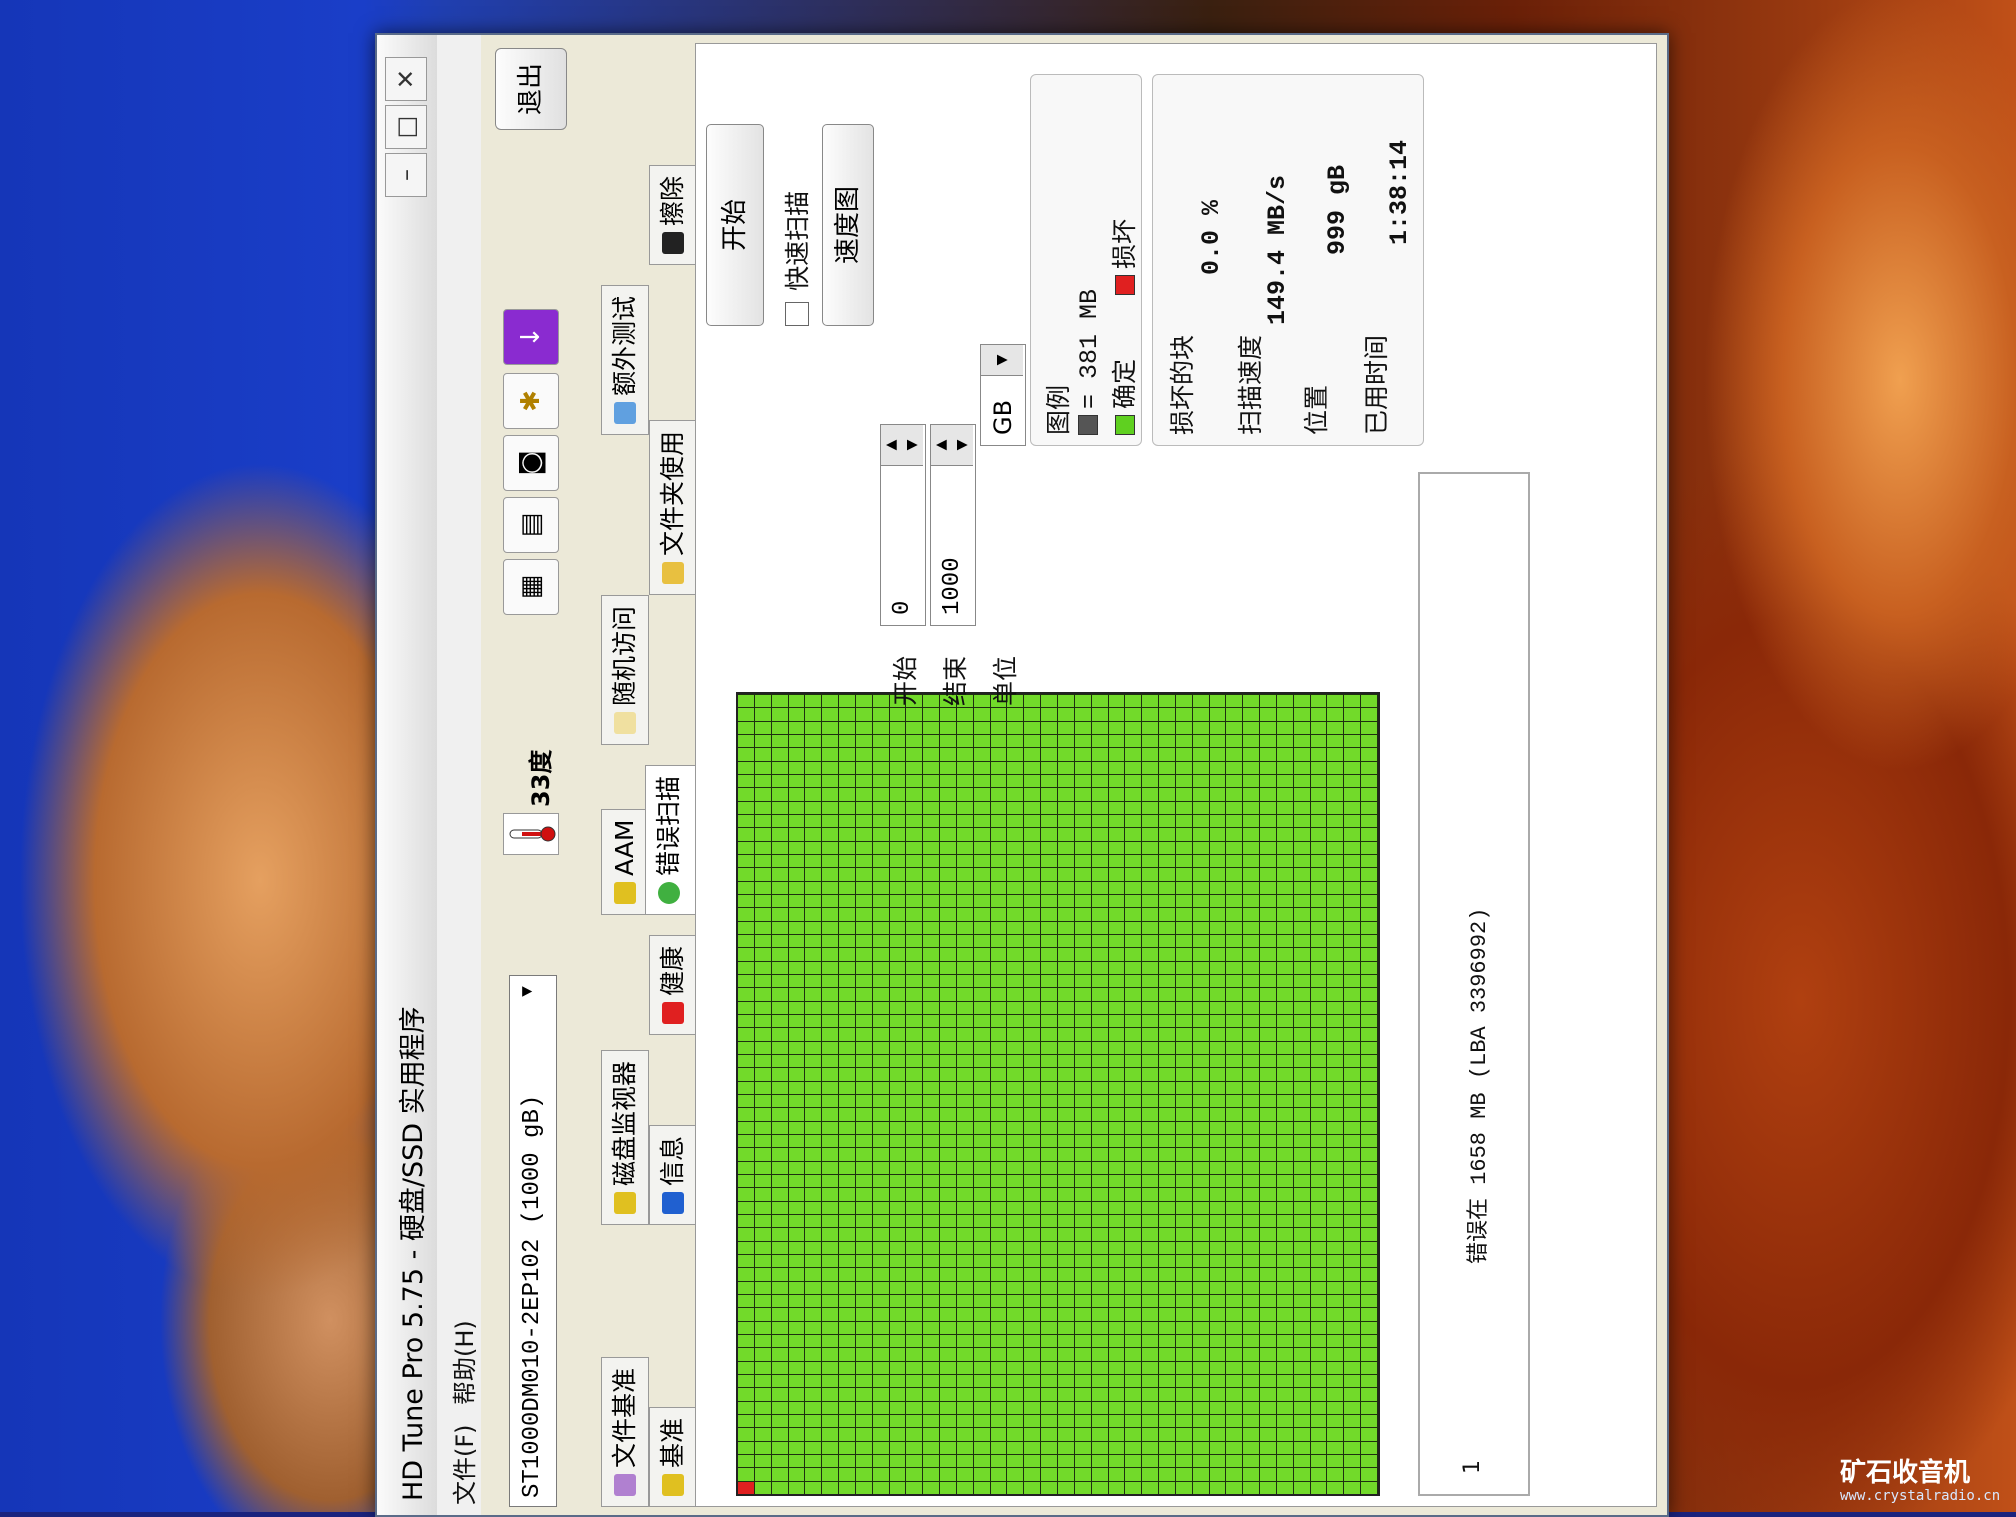 The height and width of the screenshot is (1517, 2016). Describe the element at coordinates (531, 587) in the screenshot. I see `save-icon: ▦` at that location.